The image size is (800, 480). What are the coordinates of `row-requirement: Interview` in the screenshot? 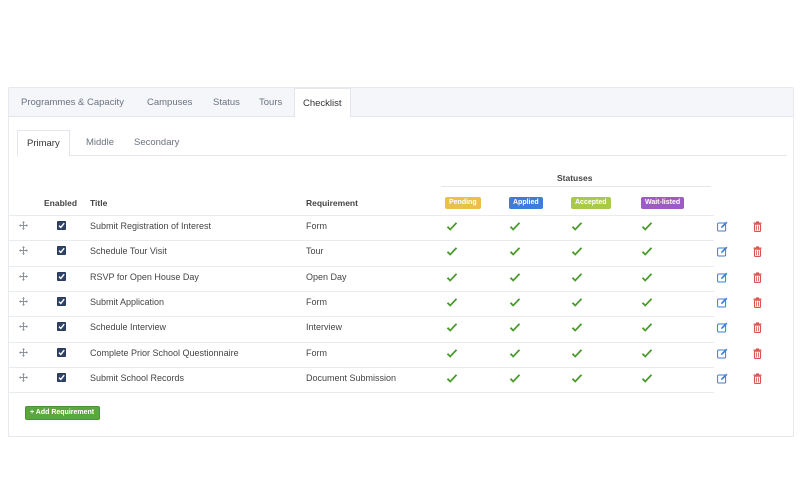 It's located at (324, 327).